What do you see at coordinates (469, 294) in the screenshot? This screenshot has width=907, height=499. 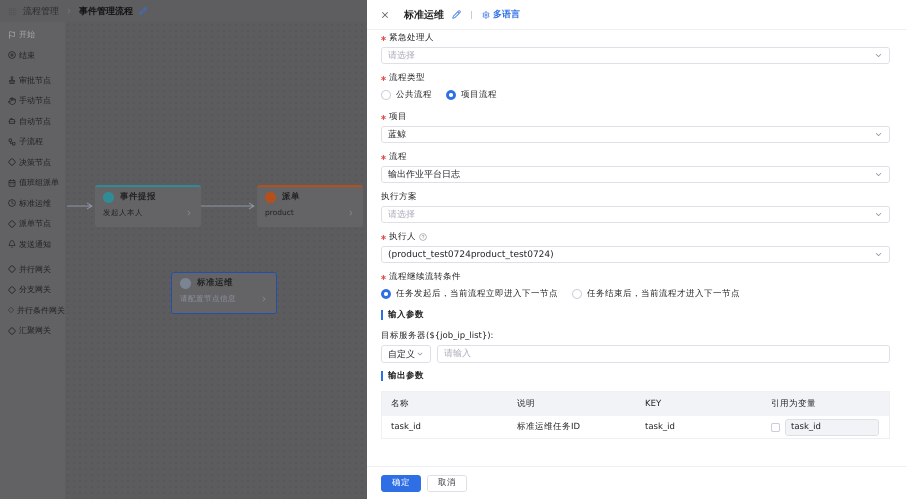 I see `radio-option: 任务发起后，当前流程立即进入下一节点` at bounding box center [469, 294].